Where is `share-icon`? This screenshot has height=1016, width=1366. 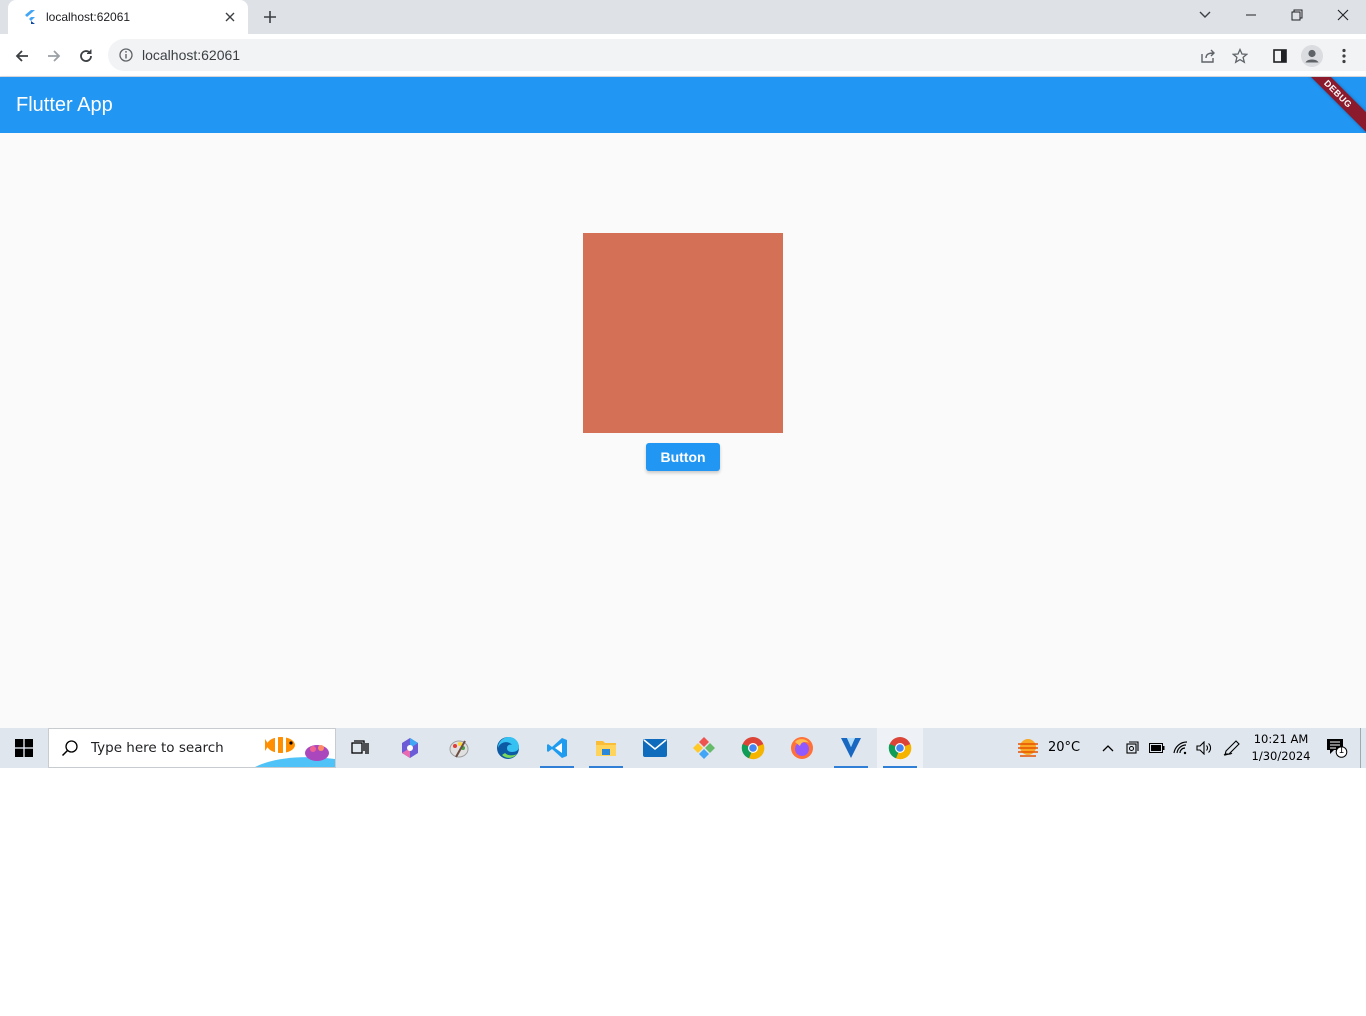 share-icon is located at coordinates (1208, 56).